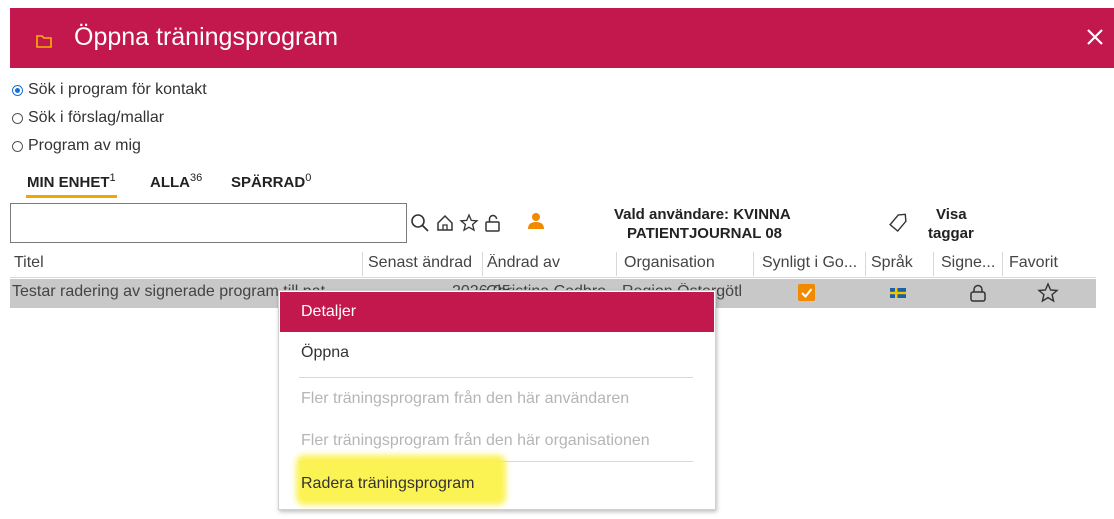 This screenshot has width=1114, height=519. I want to click on column-header-changed-by: Ändrad av, so click(550, 263).